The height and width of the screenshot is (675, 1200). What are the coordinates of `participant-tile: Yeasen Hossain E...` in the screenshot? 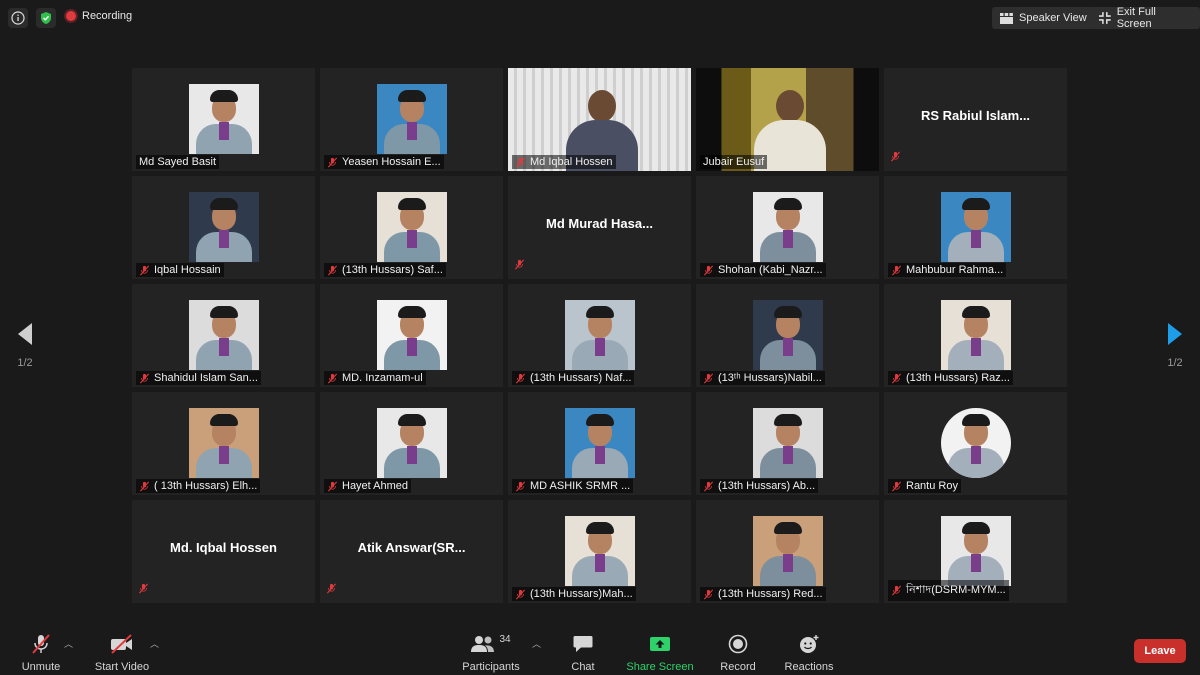 It's located at (411, 119).